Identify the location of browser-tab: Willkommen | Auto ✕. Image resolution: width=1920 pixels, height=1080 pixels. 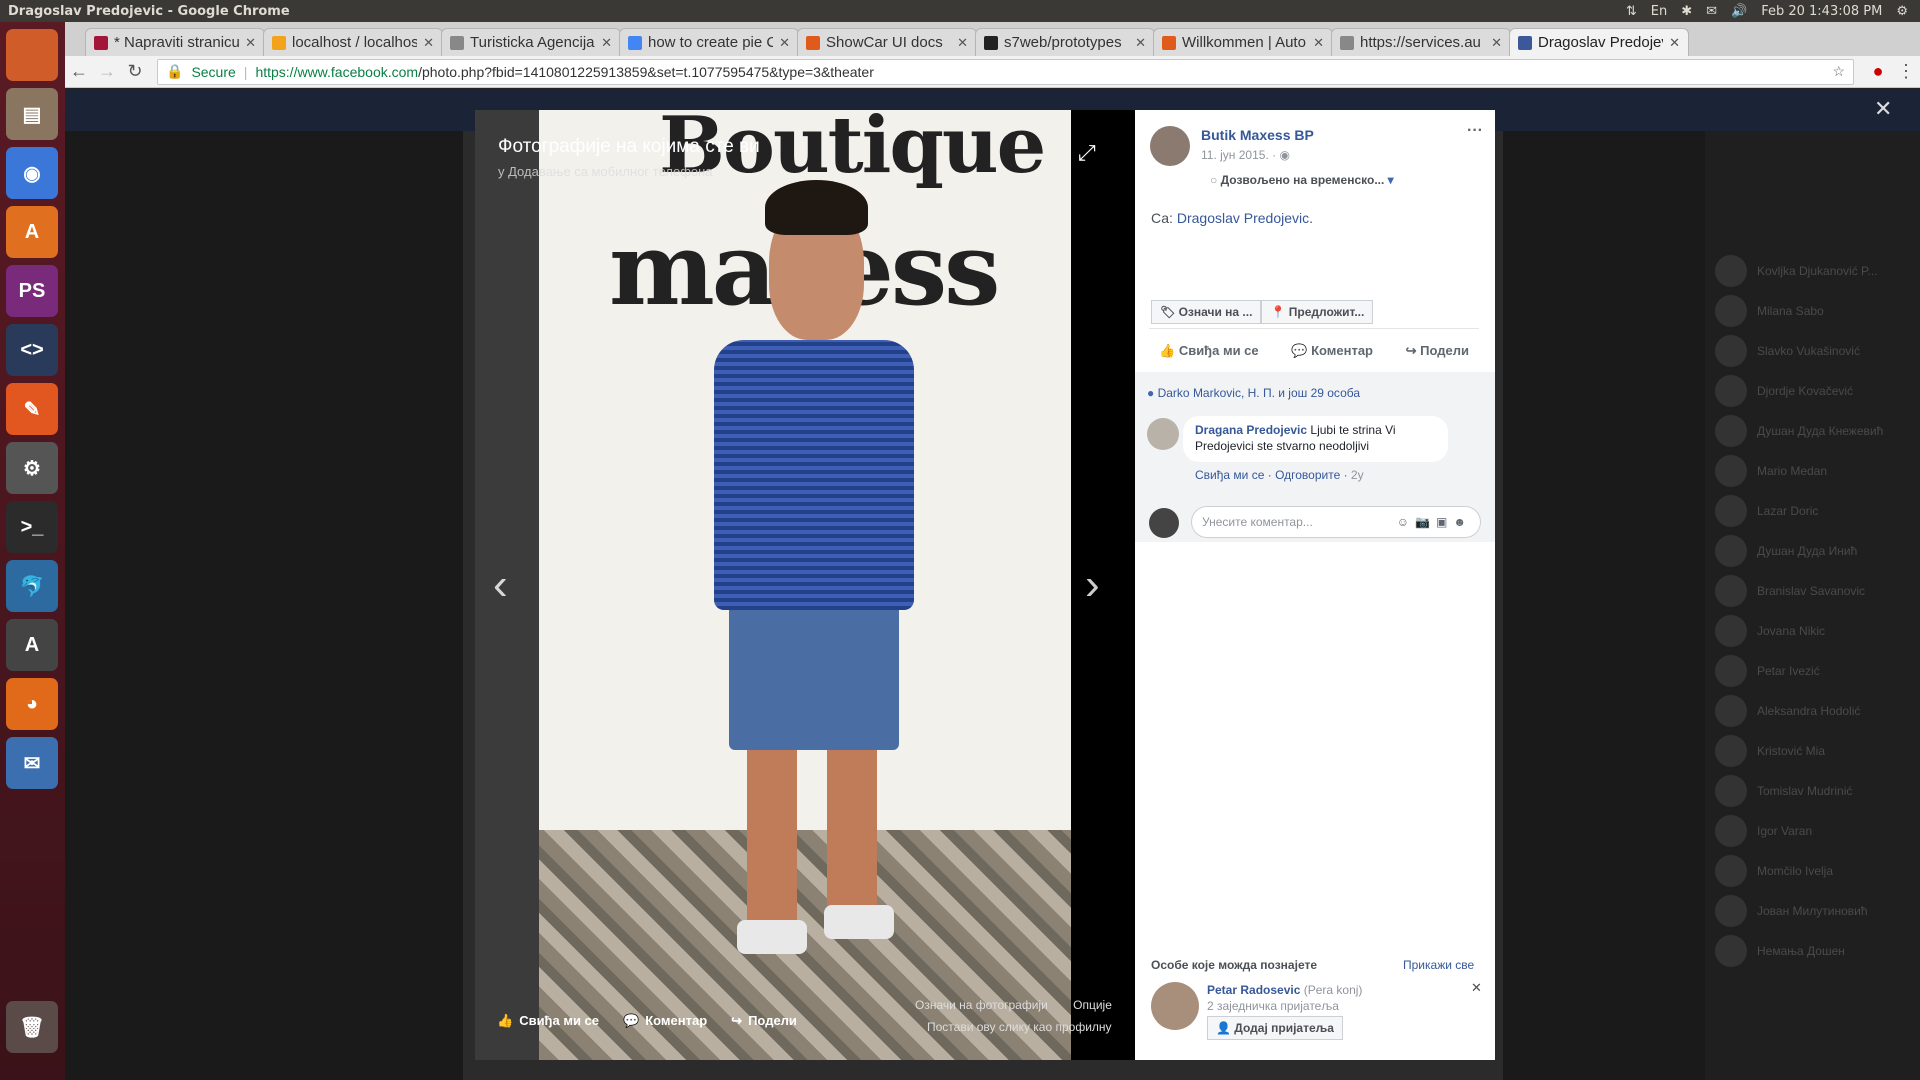
(1243, 42).